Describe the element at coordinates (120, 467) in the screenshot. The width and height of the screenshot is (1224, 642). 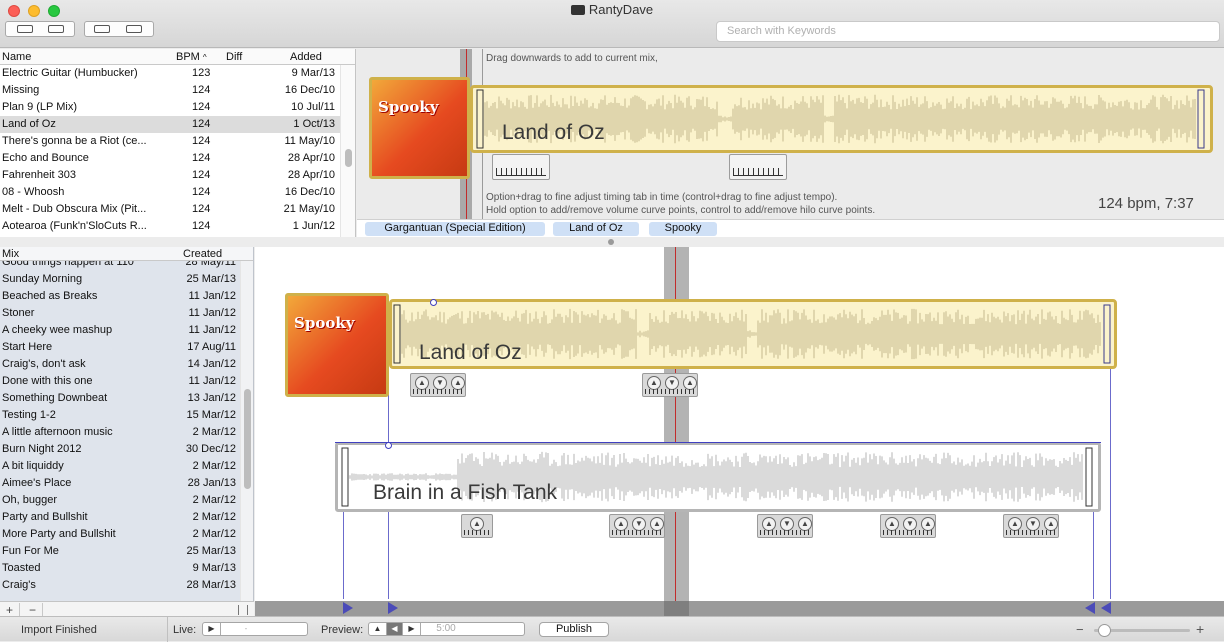
I see `mix-row: A bit liquiddy 2 Mar/12` at that location.